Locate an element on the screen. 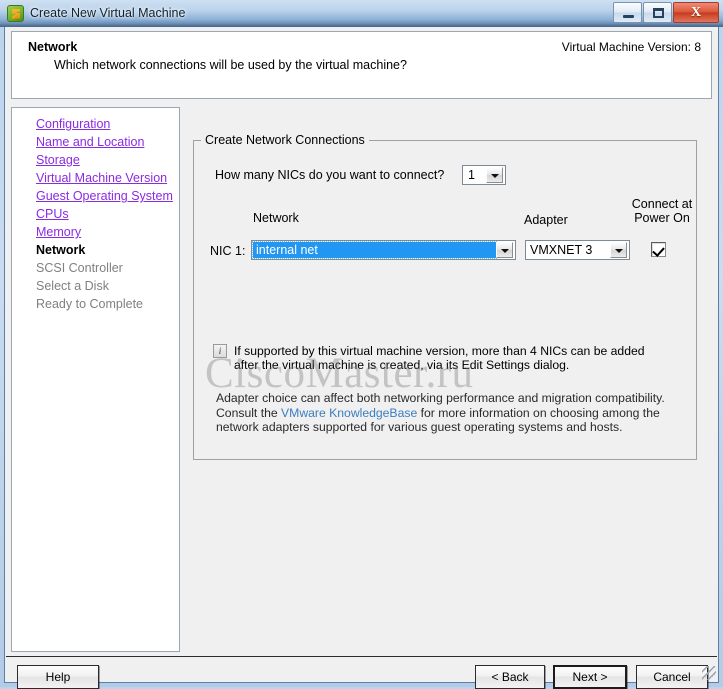  maximize-icon is located at coordinates (658, 13).